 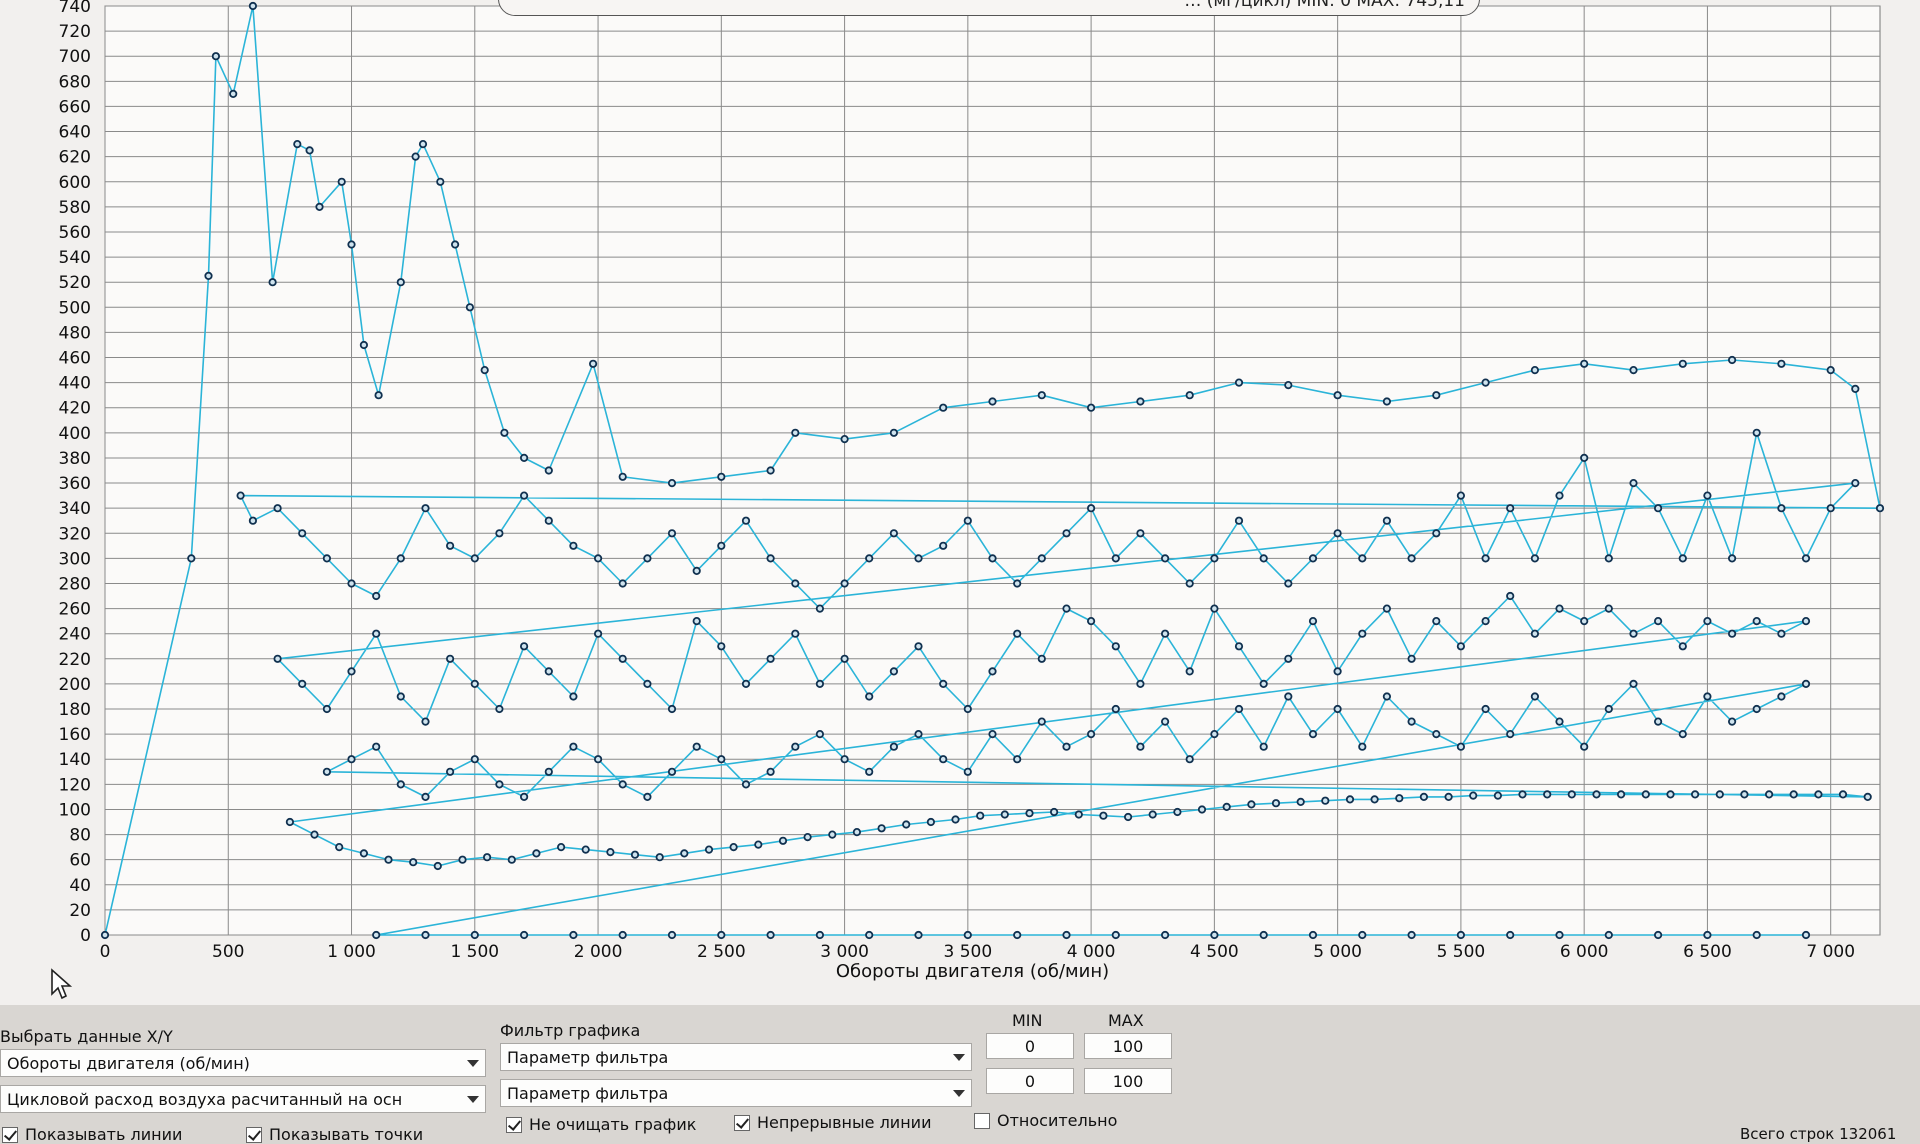 What do you see at coordinates (1030, 1081) in the screenshot?
I see `filter-2-min-input: 0` at bounding box center [1030, 1081].